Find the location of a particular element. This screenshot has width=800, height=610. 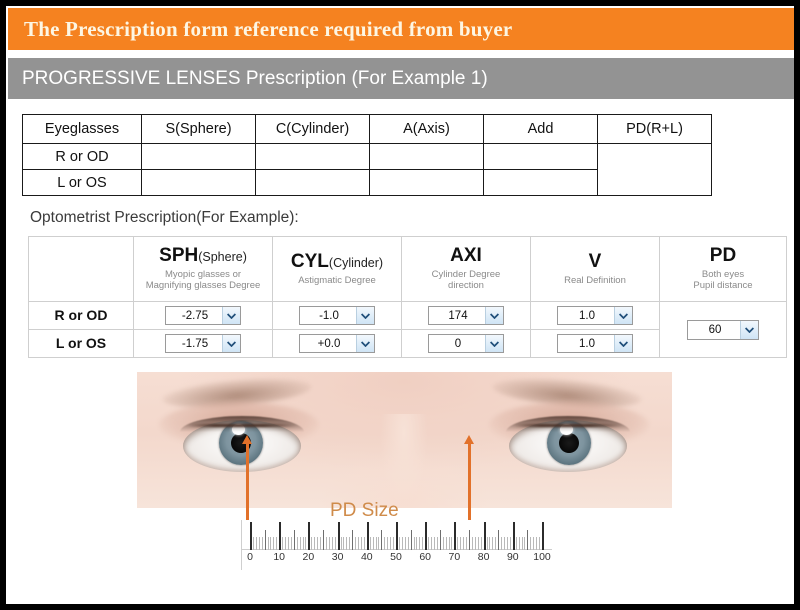

column-header-pd: PD(R+L) is located at coordinates (654, 129).